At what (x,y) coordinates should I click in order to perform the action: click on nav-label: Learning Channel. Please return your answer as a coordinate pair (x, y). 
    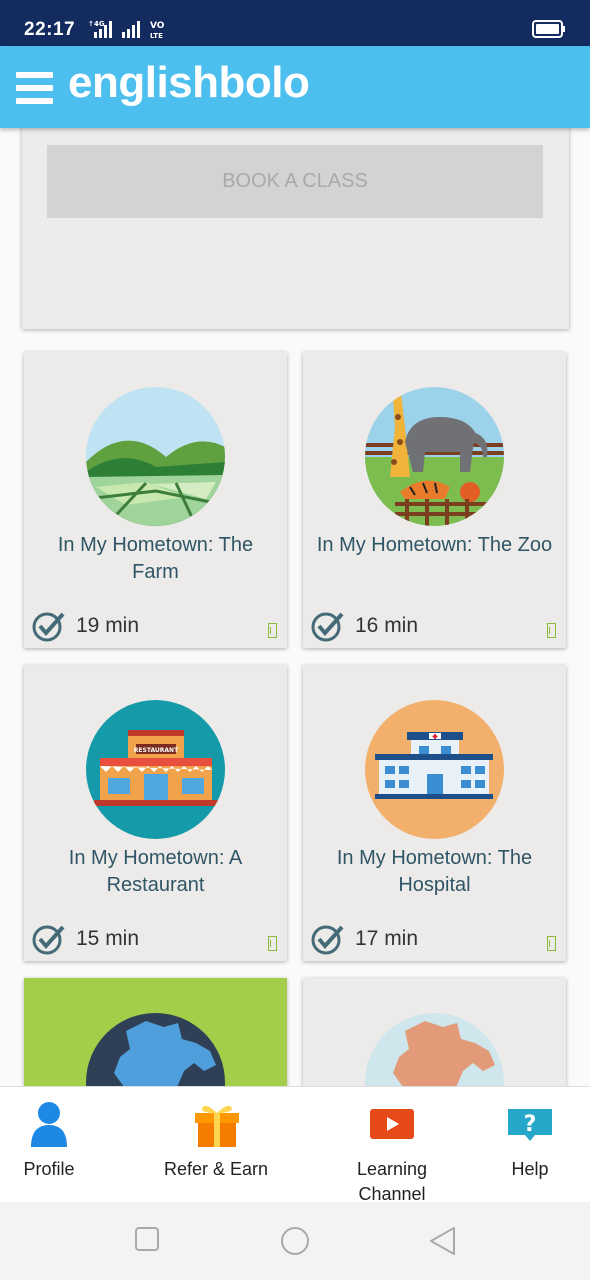
    Looking at the image, I should click on (392, 1181).